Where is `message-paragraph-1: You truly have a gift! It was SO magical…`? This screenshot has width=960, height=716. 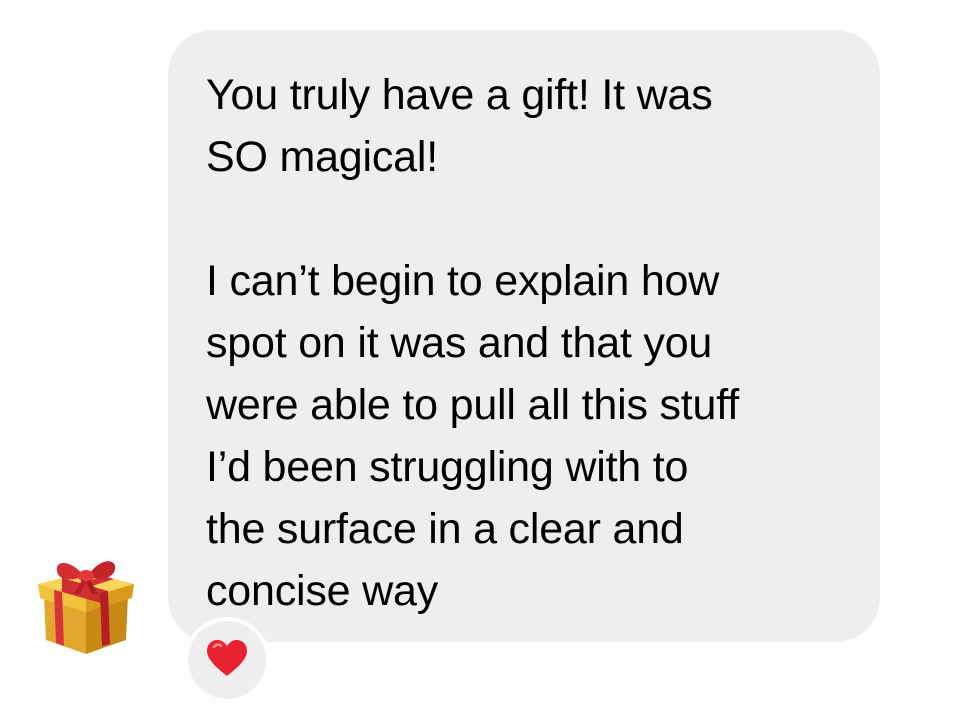 message-paragraph-1: You truly have a gift! It was SO magical… is located at coordinates (459, 126).